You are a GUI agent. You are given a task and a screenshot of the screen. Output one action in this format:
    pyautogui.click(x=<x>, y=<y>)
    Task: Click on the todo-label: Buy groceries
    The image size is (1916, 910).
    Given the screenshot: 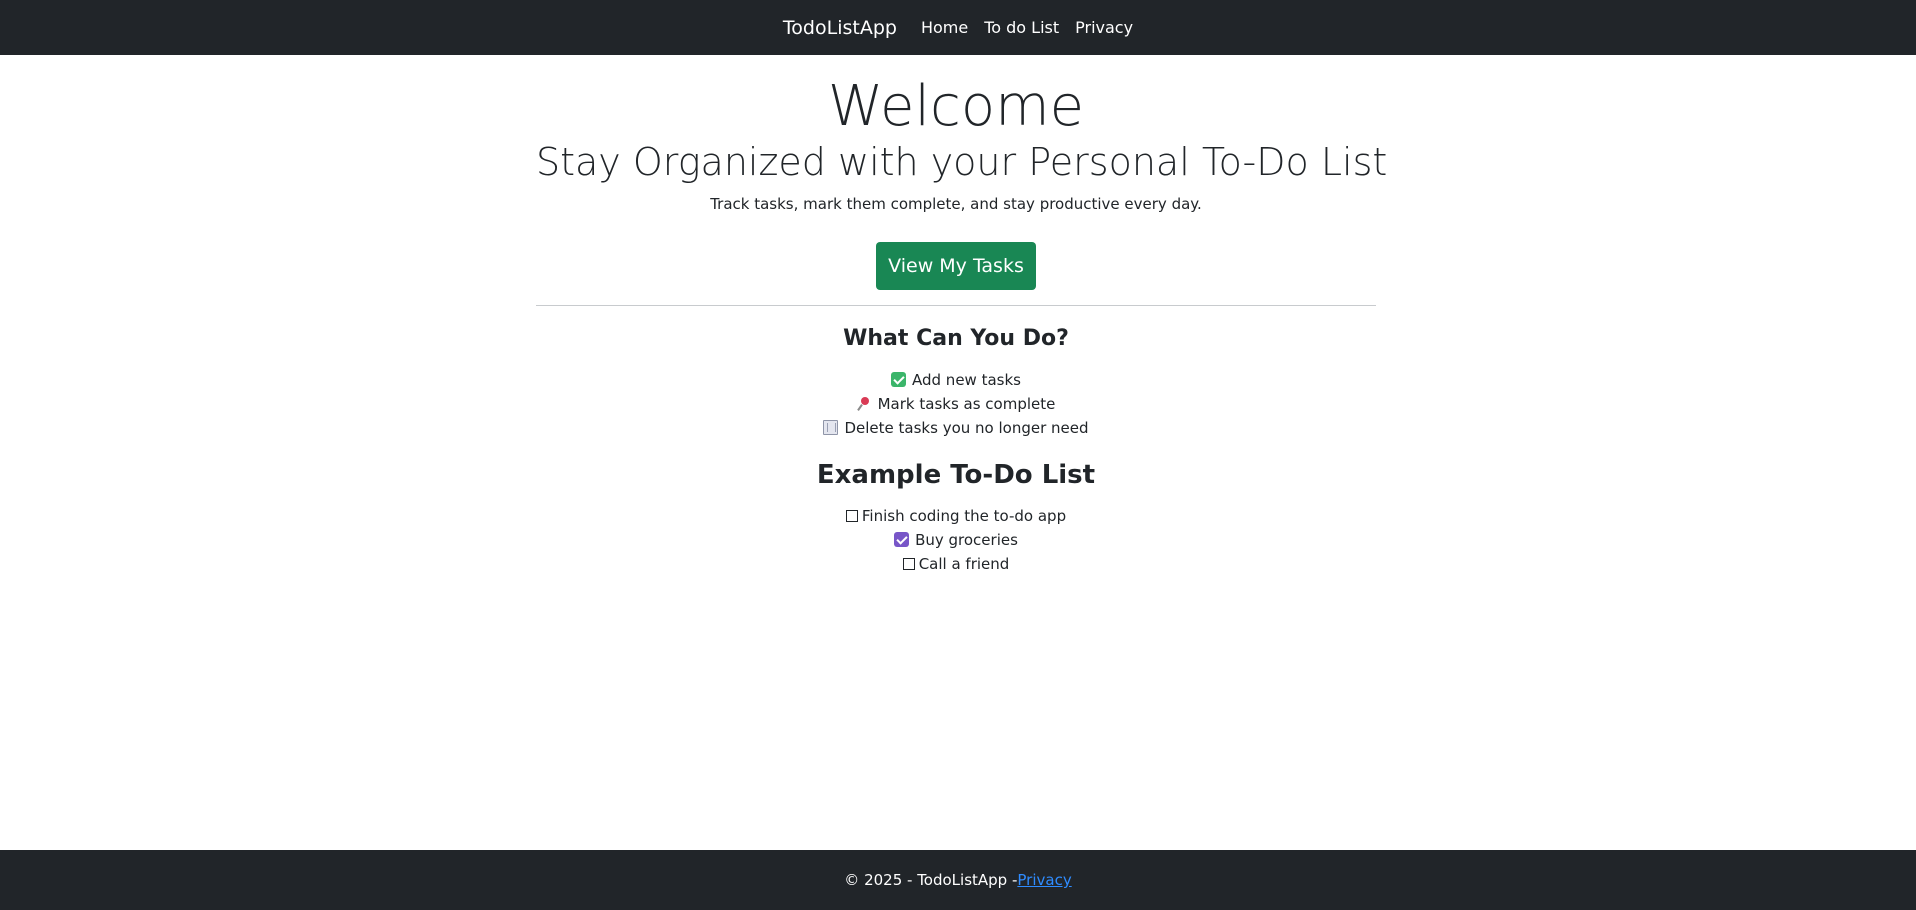 What is the action you would take?
    pyautogui.click(x=966, y=540)
    